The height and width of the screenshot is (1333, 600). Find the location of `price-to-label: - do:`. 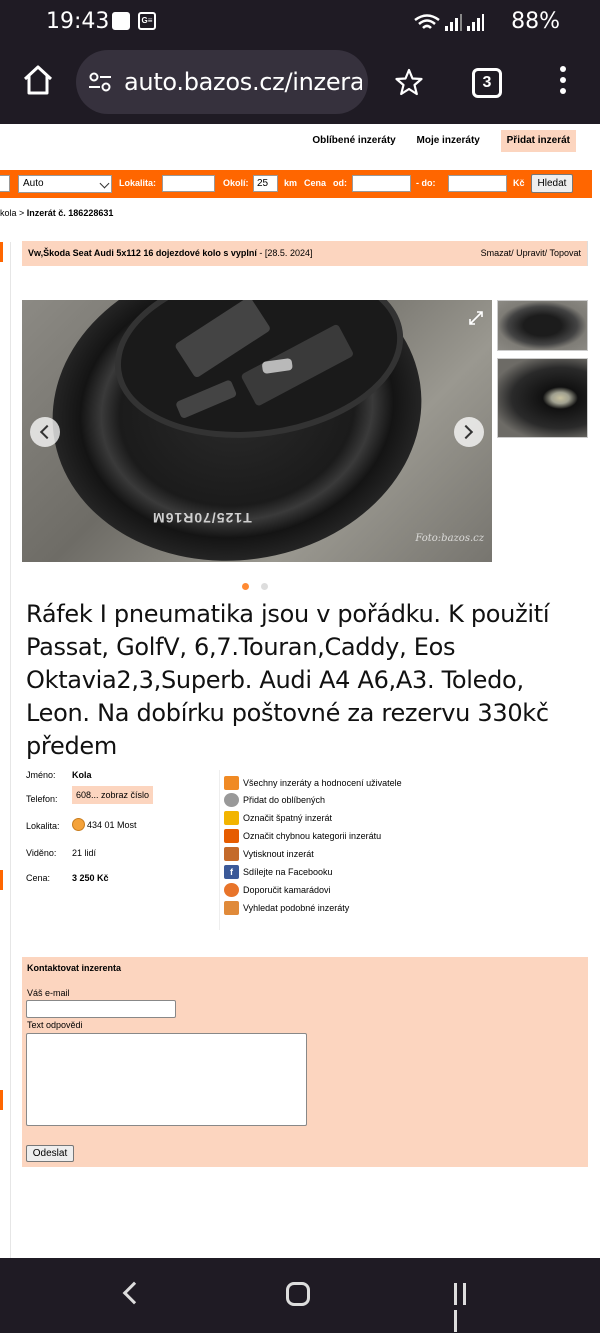

price-to-label: - do: is located at coordinates (426, 183).